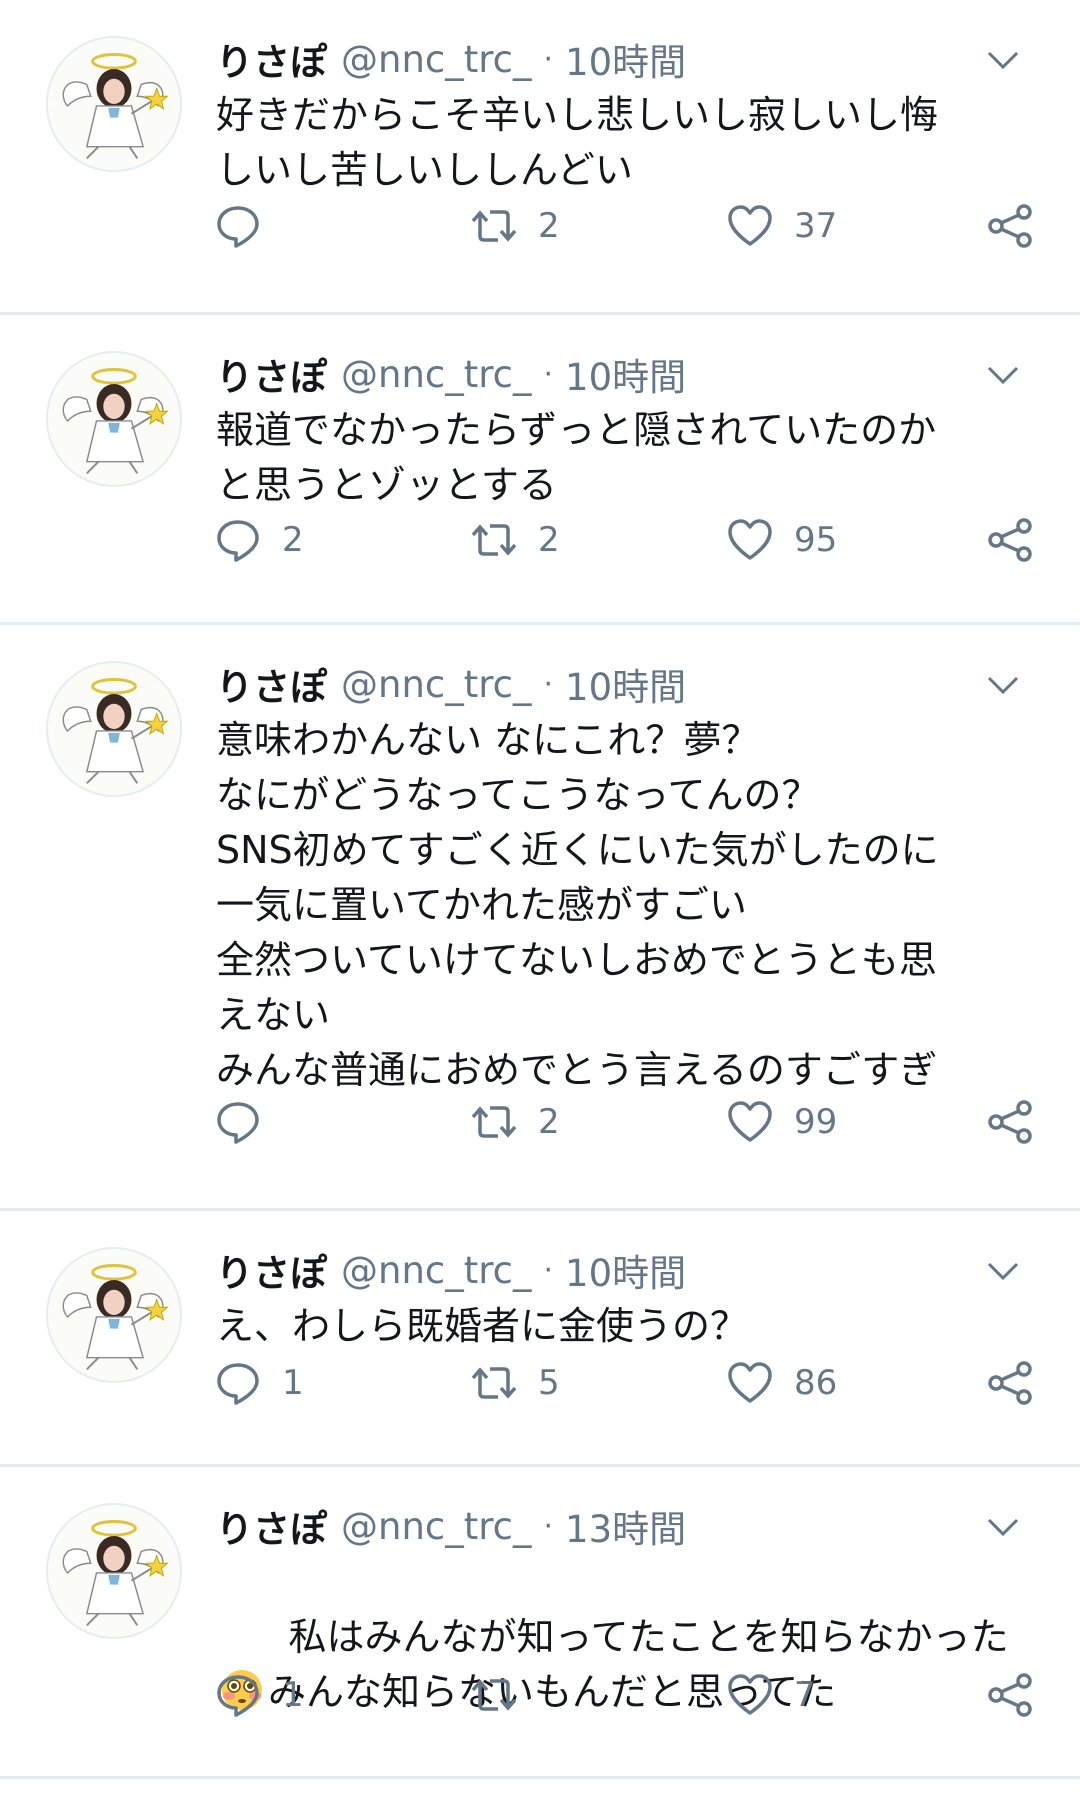 This screenshot has height=1794, width=1080. Describe the element at coordinates (816, 1122) in the screenshot. I see `like-count: 99` at that location.